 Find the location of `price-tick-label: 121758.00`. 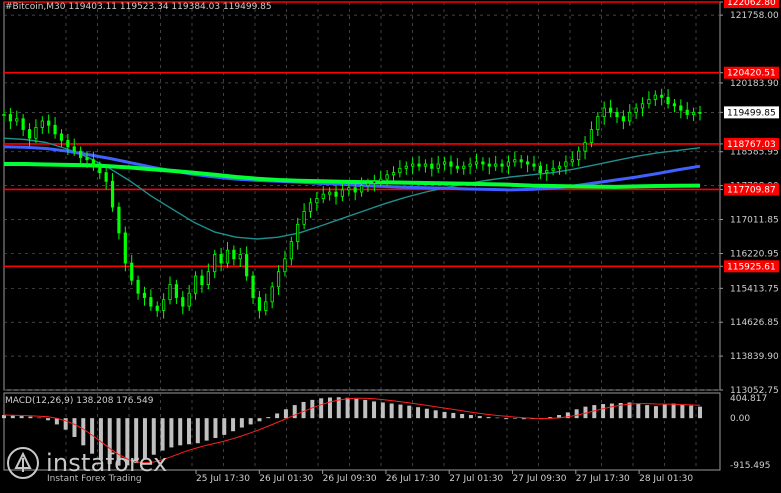

price-tick-label: 121758.00 is located at coordinates (754, 16).